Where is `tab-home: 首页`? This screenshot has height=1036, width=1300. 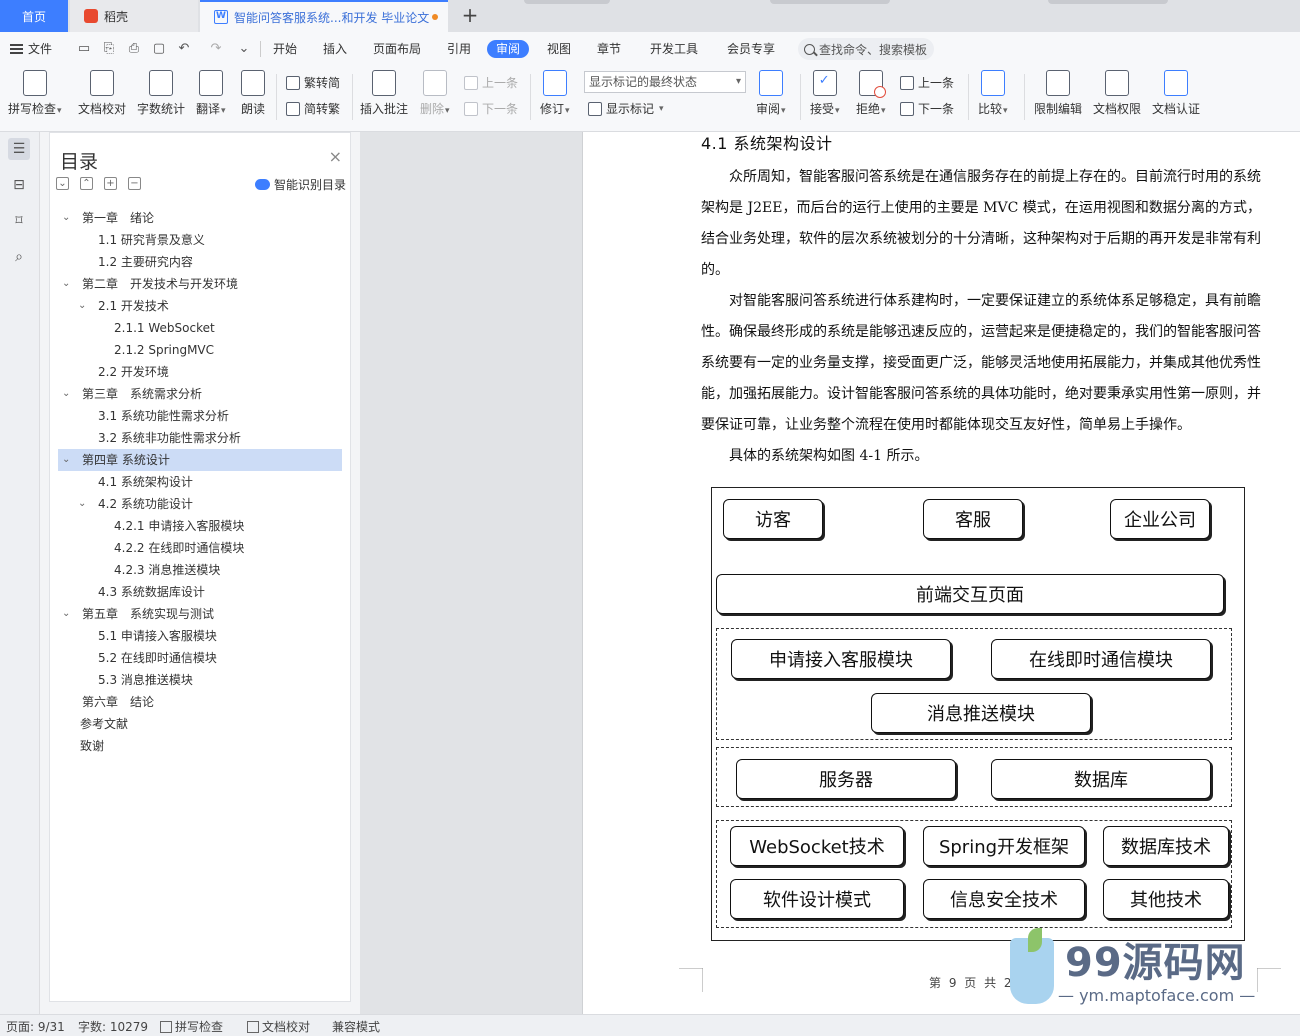 tab-home: 首页 is located at coordinates (34, 16).